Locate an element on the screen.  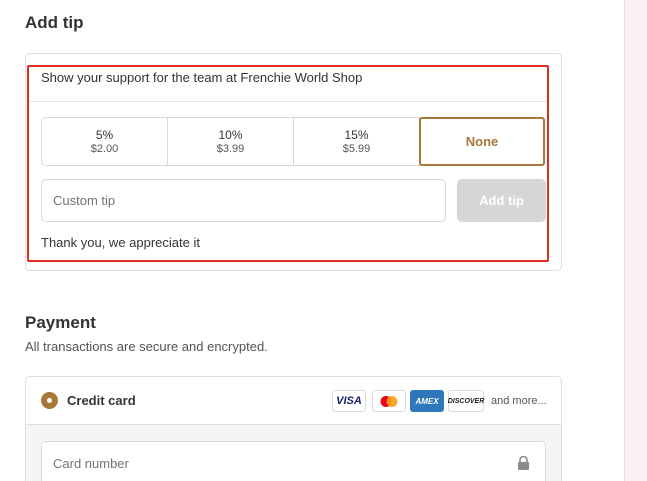
radio-selected-icon is located at coordinates (49, 400).